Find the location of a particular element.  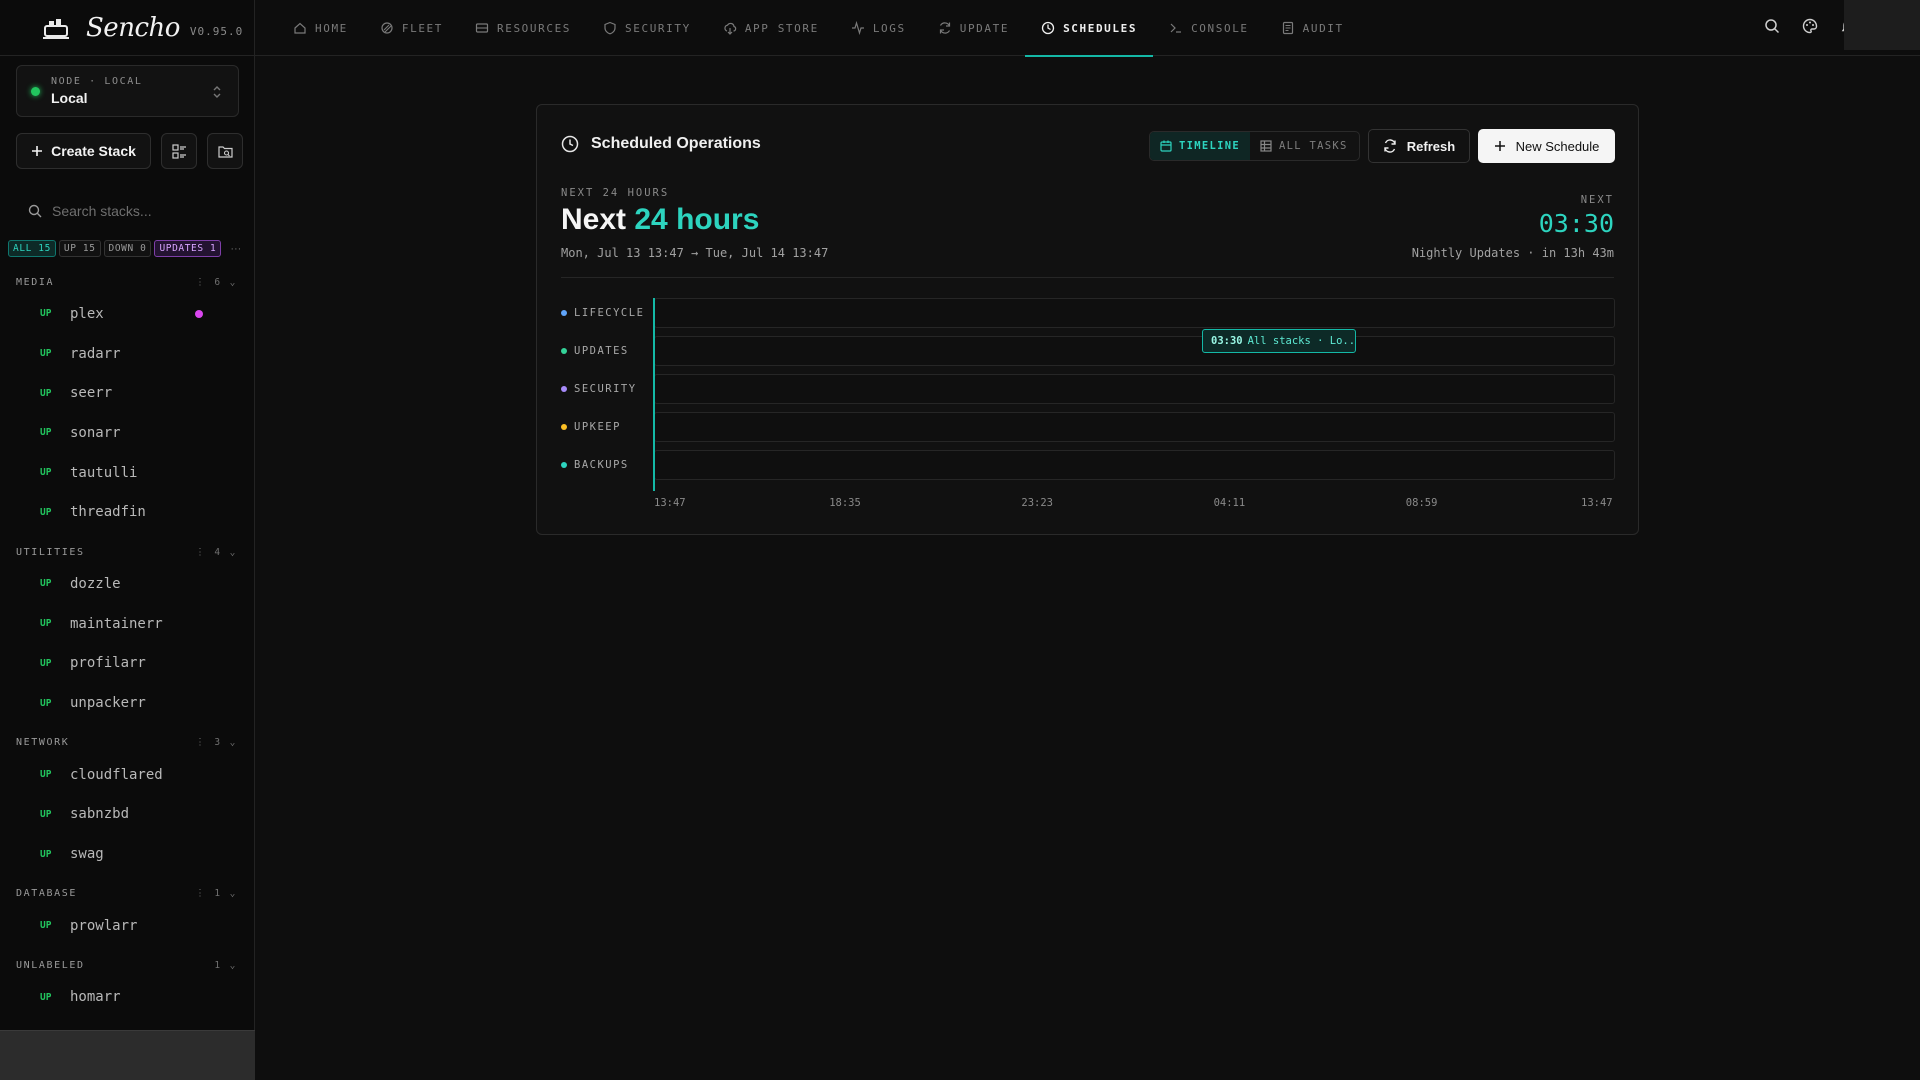

event-time: 03:30 is located at coordinates (1227, 341).